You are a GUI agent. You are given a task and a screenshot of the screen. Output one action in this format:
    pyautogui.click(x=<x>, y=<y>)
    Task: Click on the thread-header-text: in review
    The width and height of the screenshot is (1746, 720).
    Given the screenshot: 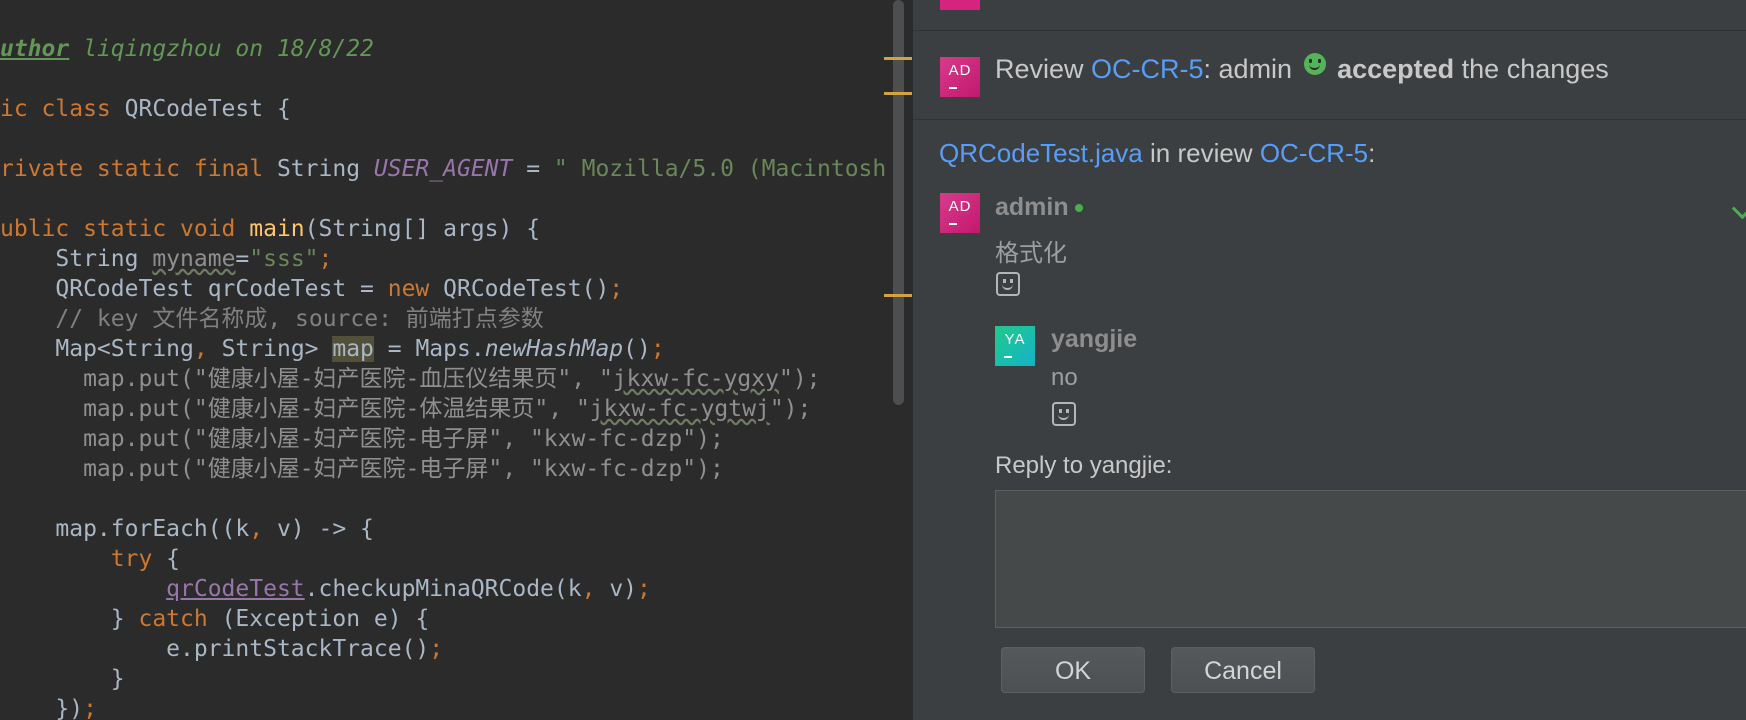 What is the action you would take?
    pyautogui.click(x=1201, y=153)
    